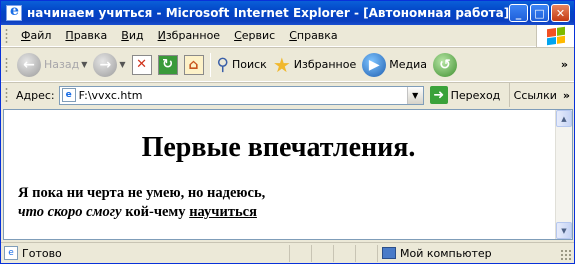 The width and height of the screenshot is (575, 264). Describe the element at coordinates (68, 95) in the screenshot. I see `page-icon: e` at that location.